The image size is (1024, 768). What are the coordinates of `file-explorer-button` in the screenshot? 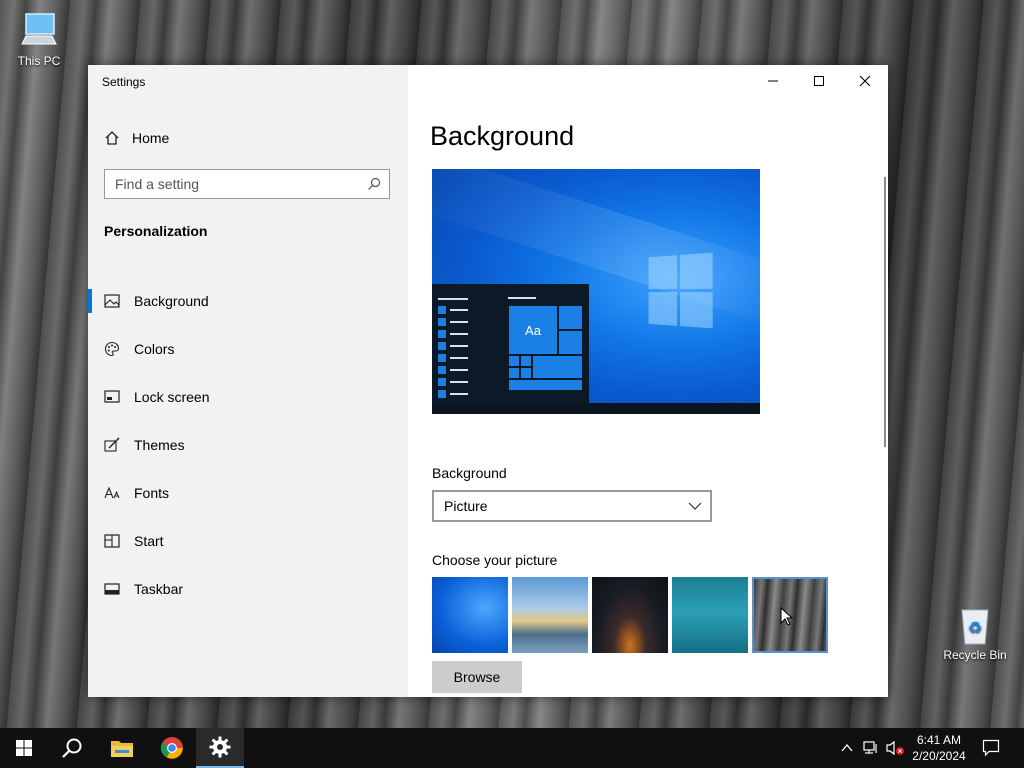 It's located at (122, 748).